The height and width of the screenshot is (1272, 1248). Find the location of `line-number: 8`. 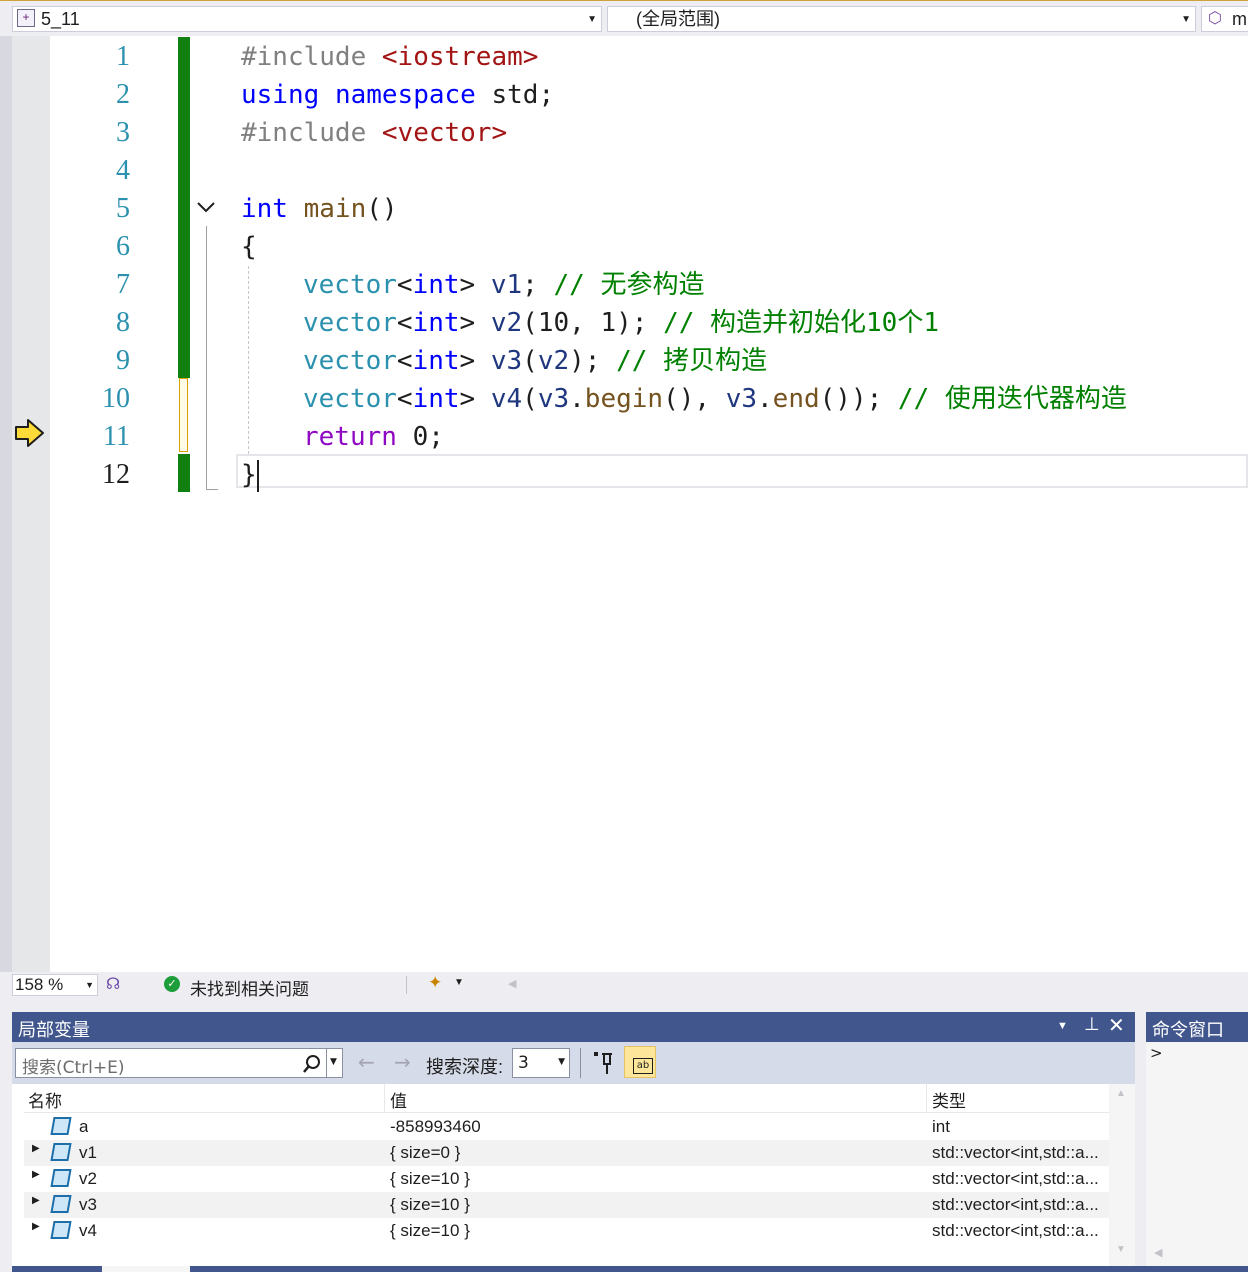

line-number: 8 is located at coordinates (123, 322).